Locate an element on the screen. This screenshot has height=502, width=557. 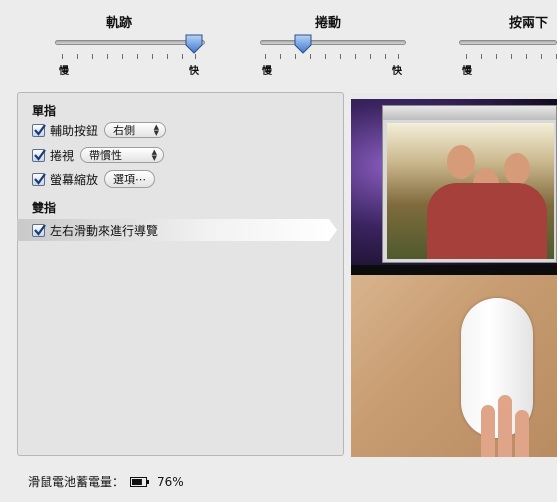
scroll-popup: 帶慣性 ▲ ▼ is located at coordinates (122, 155).